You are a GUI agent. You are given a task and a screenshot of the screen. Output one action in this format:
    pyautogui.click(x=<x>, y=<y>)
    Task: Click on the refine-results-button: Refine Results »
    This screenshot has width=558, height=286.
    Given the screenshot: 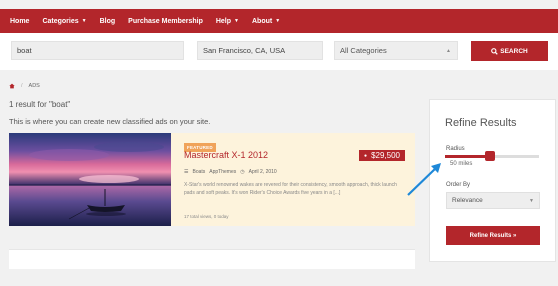 What is the action you would take?
    pyautogui.click(x=493, y=235)
    